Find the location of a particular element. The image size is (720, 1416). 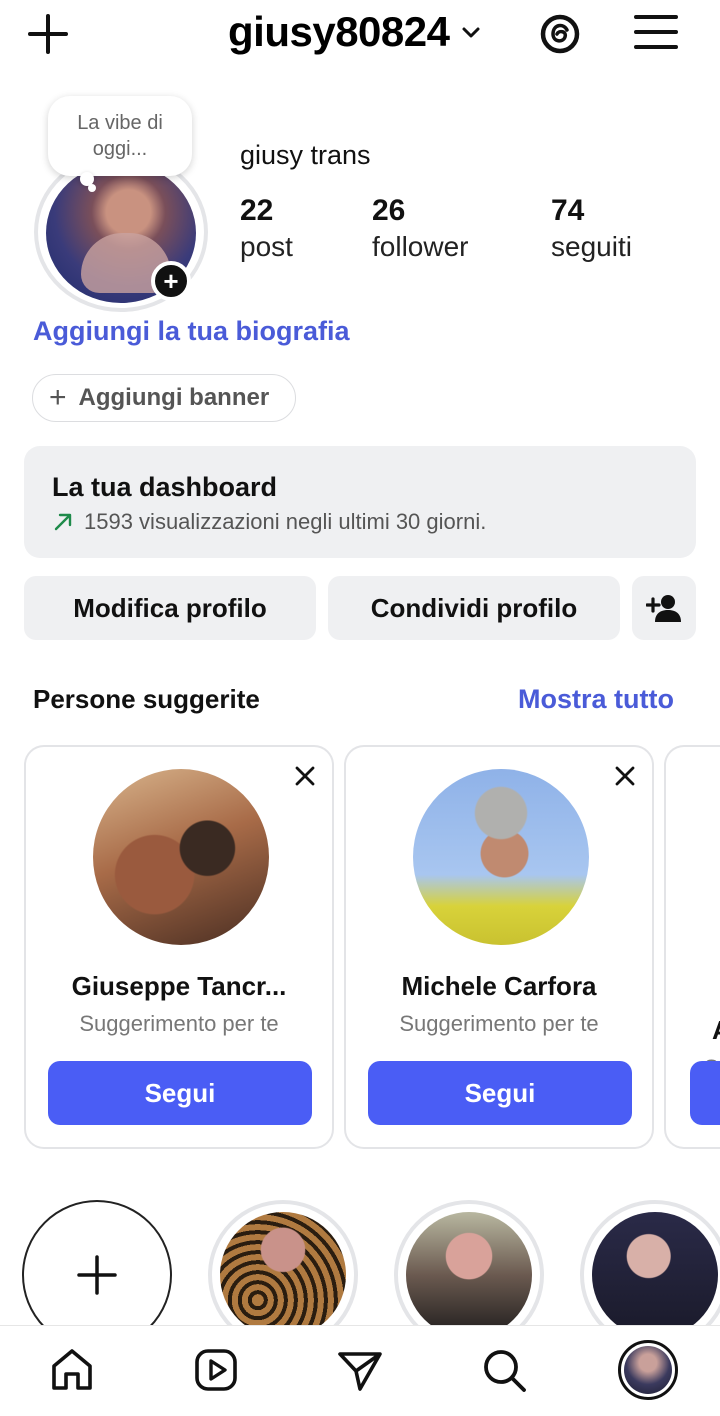

account-switcher: giusy80824 is located at coordinates (355, 32).